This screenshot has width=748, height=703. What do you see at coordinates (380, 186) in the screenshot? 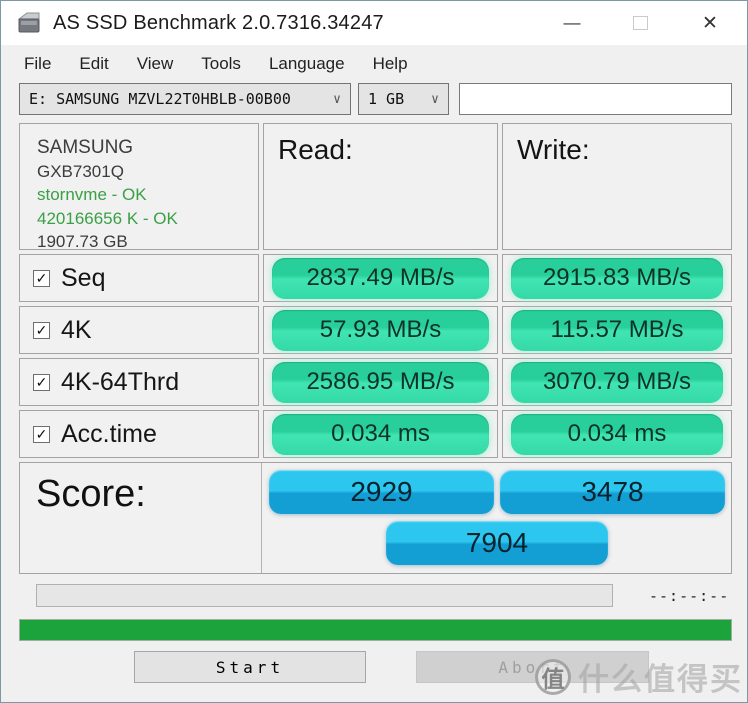
I see `read-column-header: Read:` at bounding box center [380, 186].